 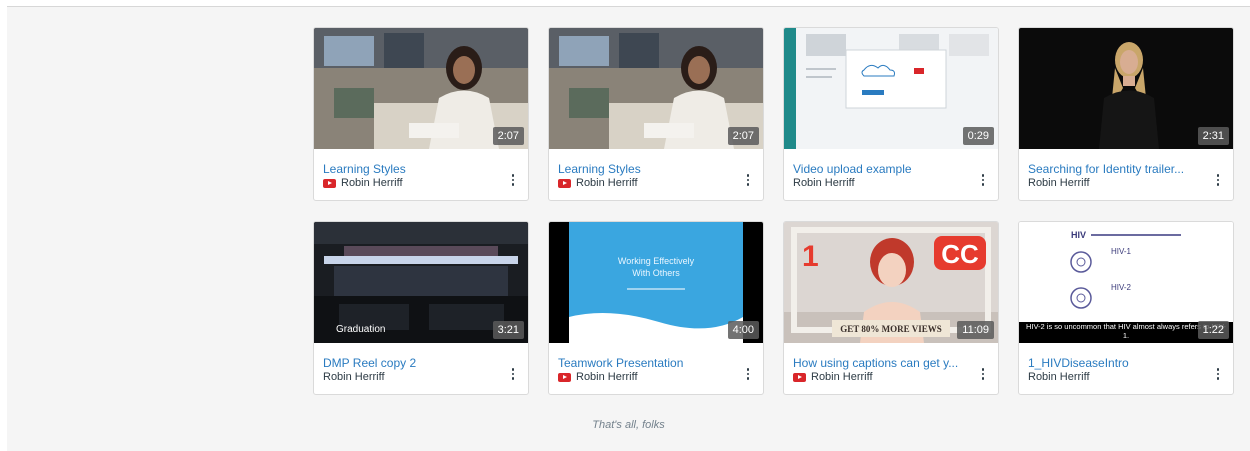 I want to click on duration-badge: 11:09, so click(x=975, y=330).